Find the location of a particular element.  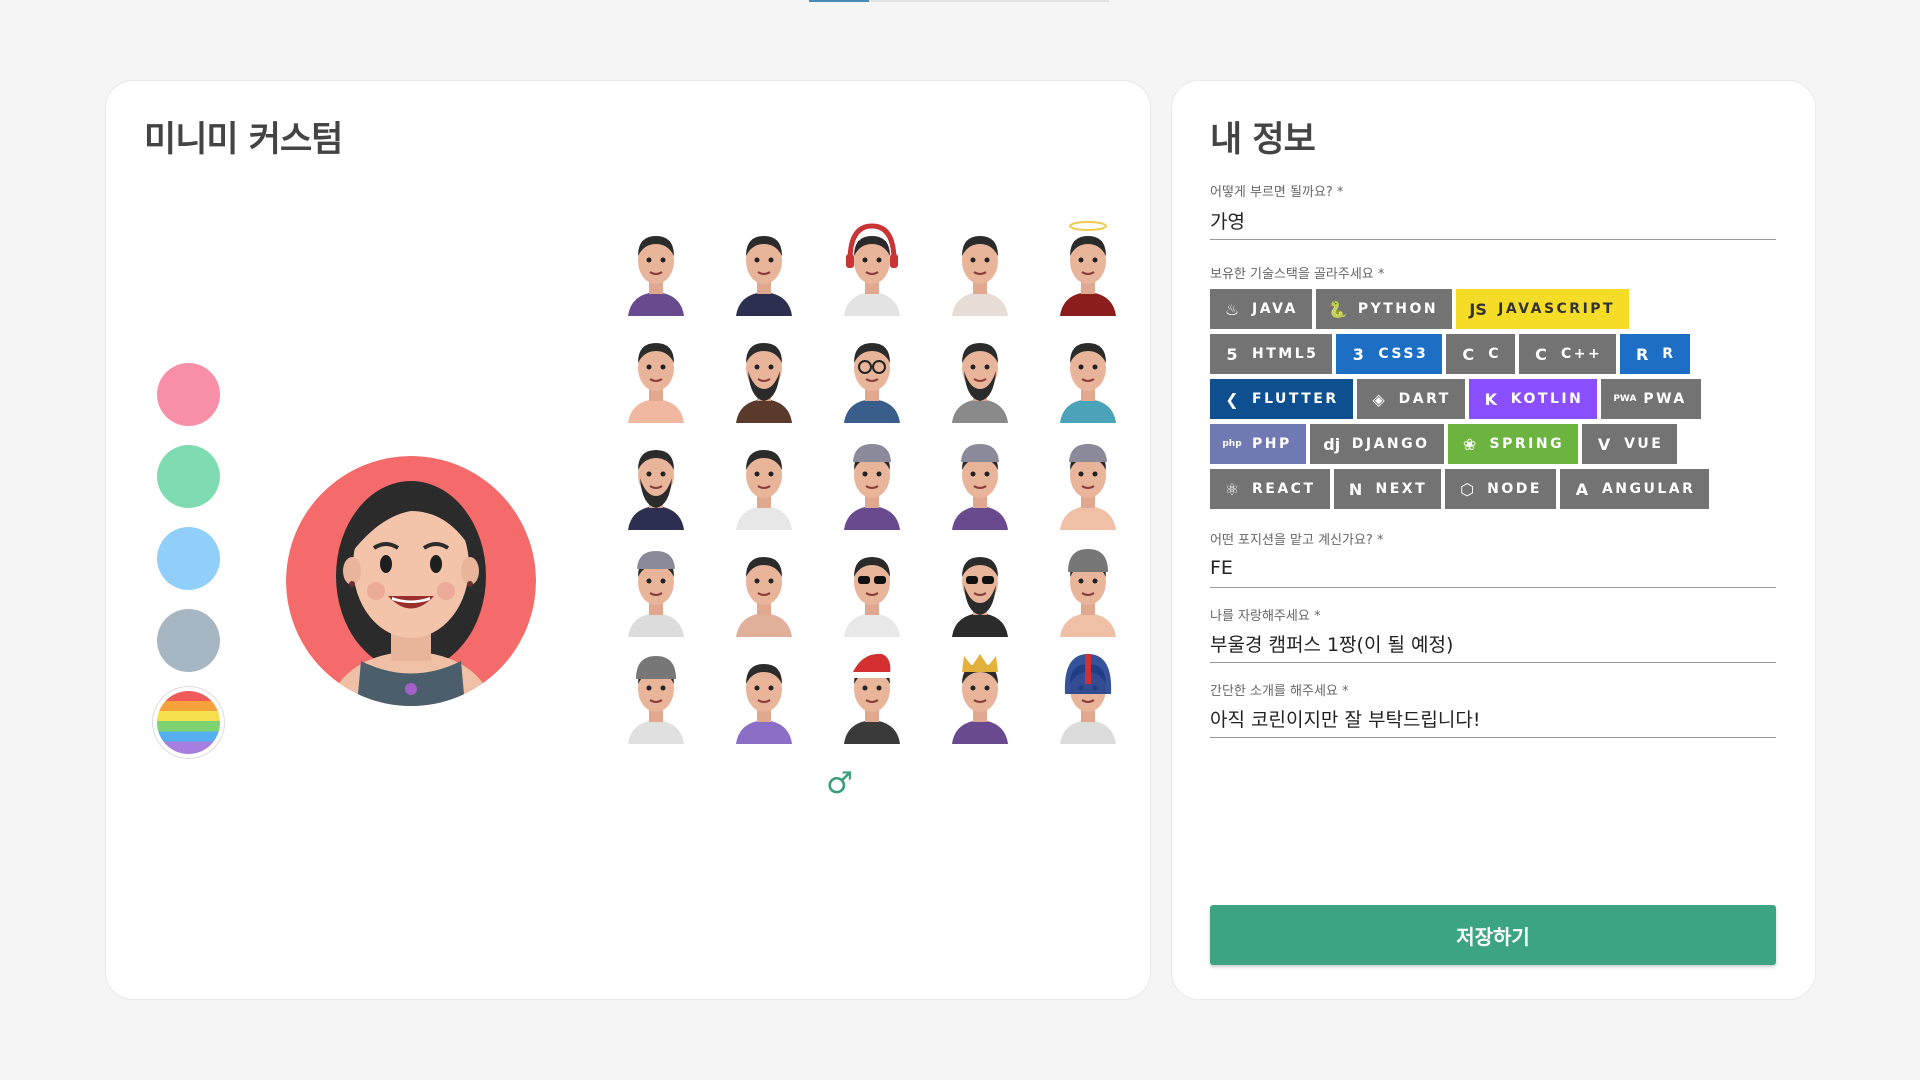

name-label: 어떻게 부르면 될까요? * is located at coordinates (1277, 192).